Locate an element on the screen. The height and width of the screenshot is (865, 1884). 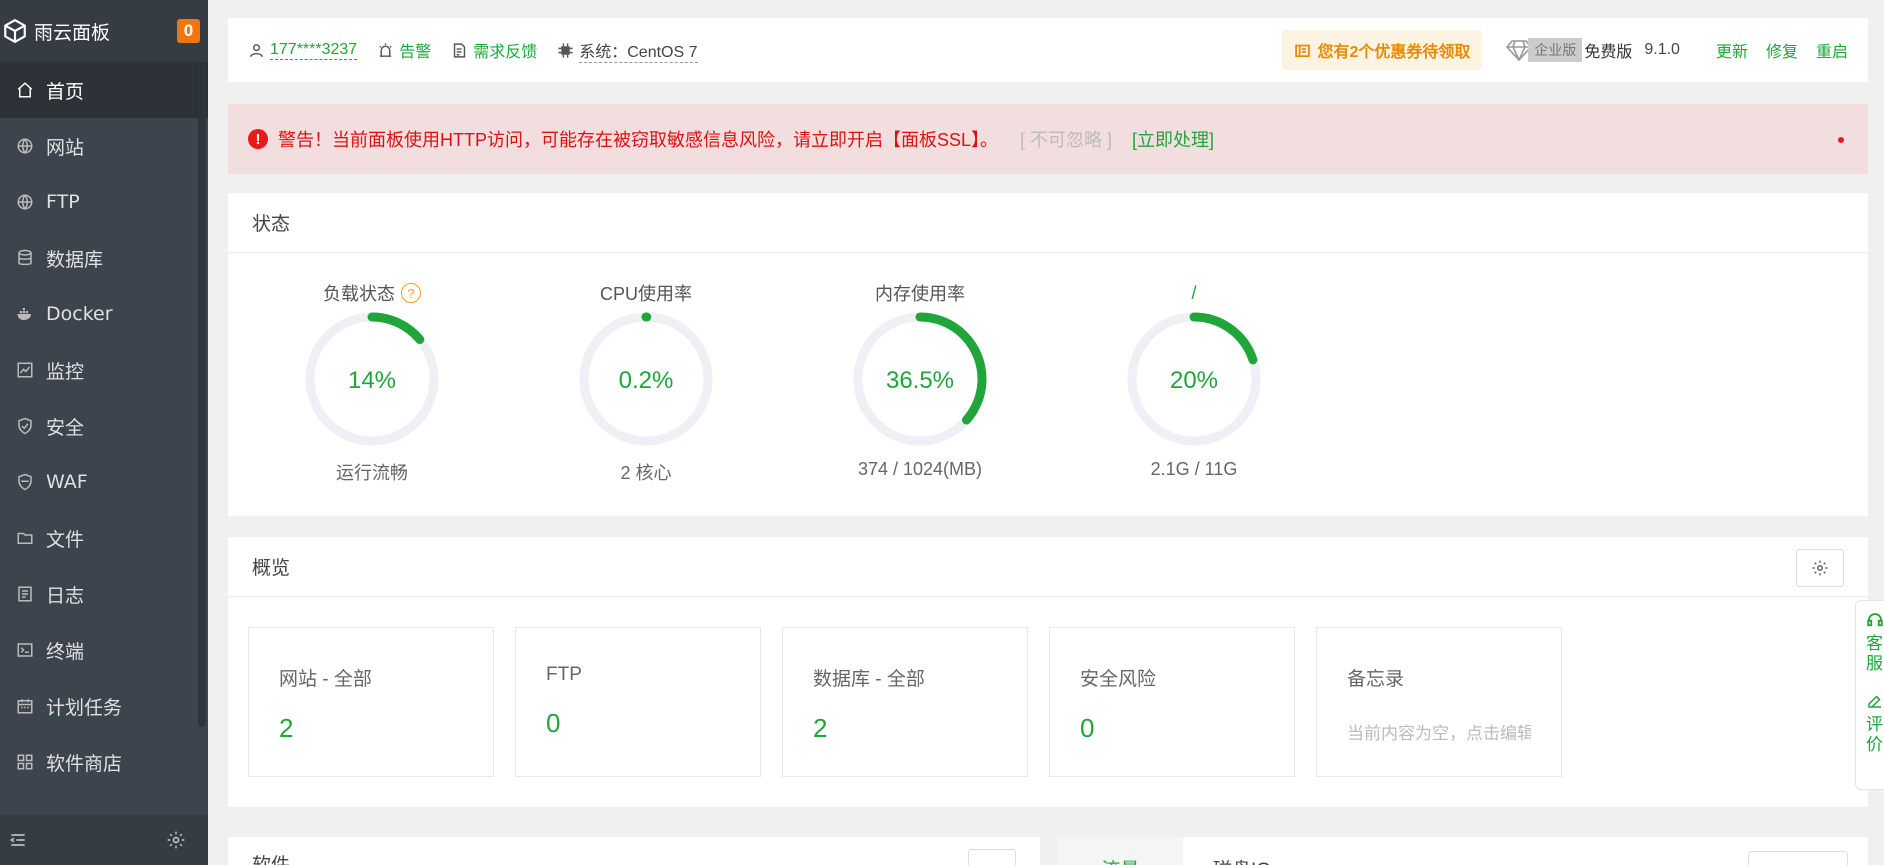
edit-icon is located at coordinates (1874, 701).